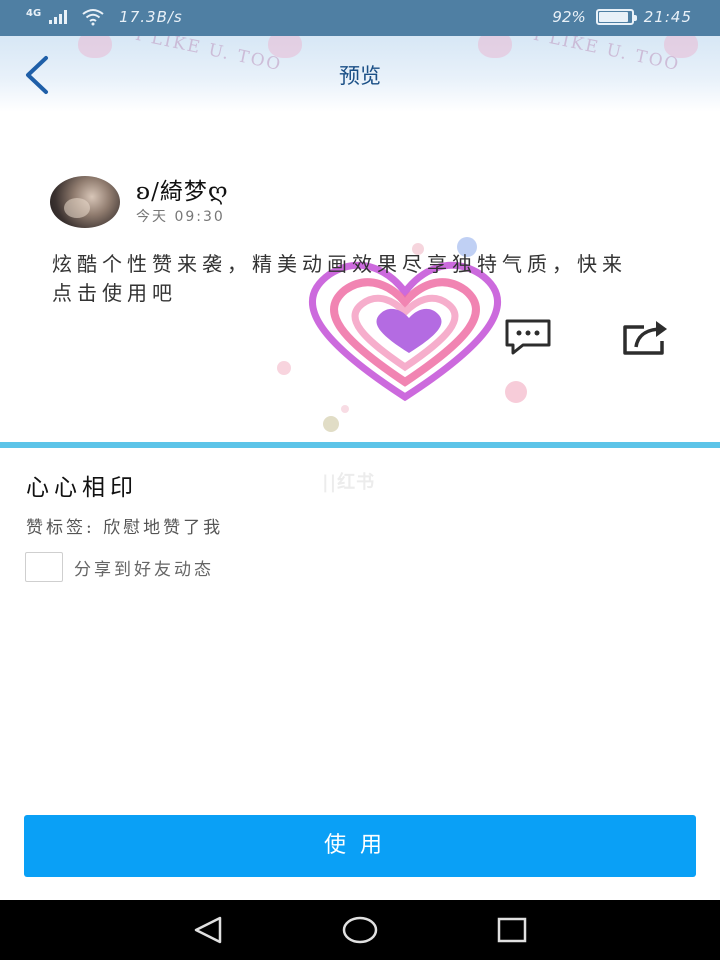  What do you see at coordinates (58, 17) in the screenshot?
I see `signal-icon` at bounding box center [58, 17].